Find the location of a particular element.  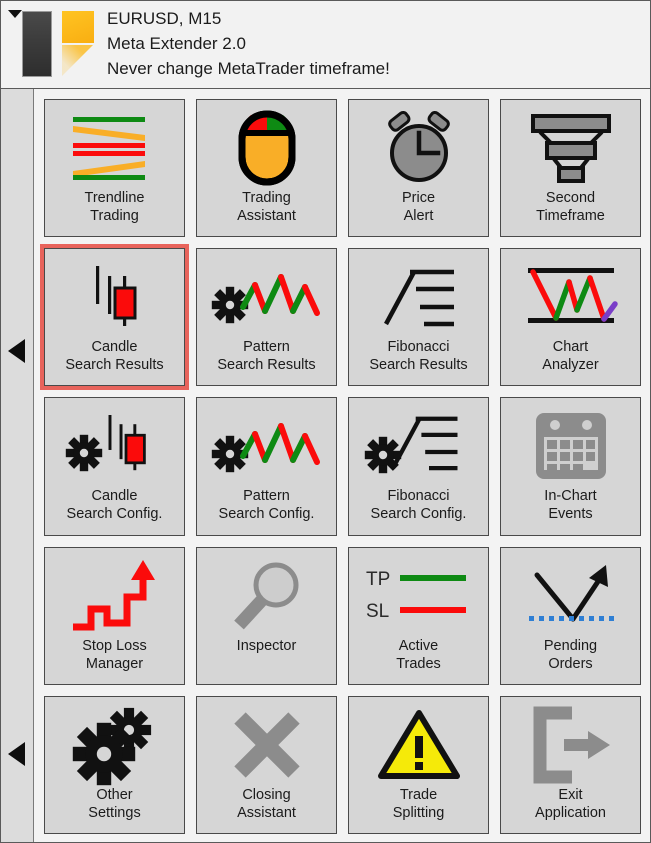

tile-exit: Exit Application is located at coordinates (570, 765).